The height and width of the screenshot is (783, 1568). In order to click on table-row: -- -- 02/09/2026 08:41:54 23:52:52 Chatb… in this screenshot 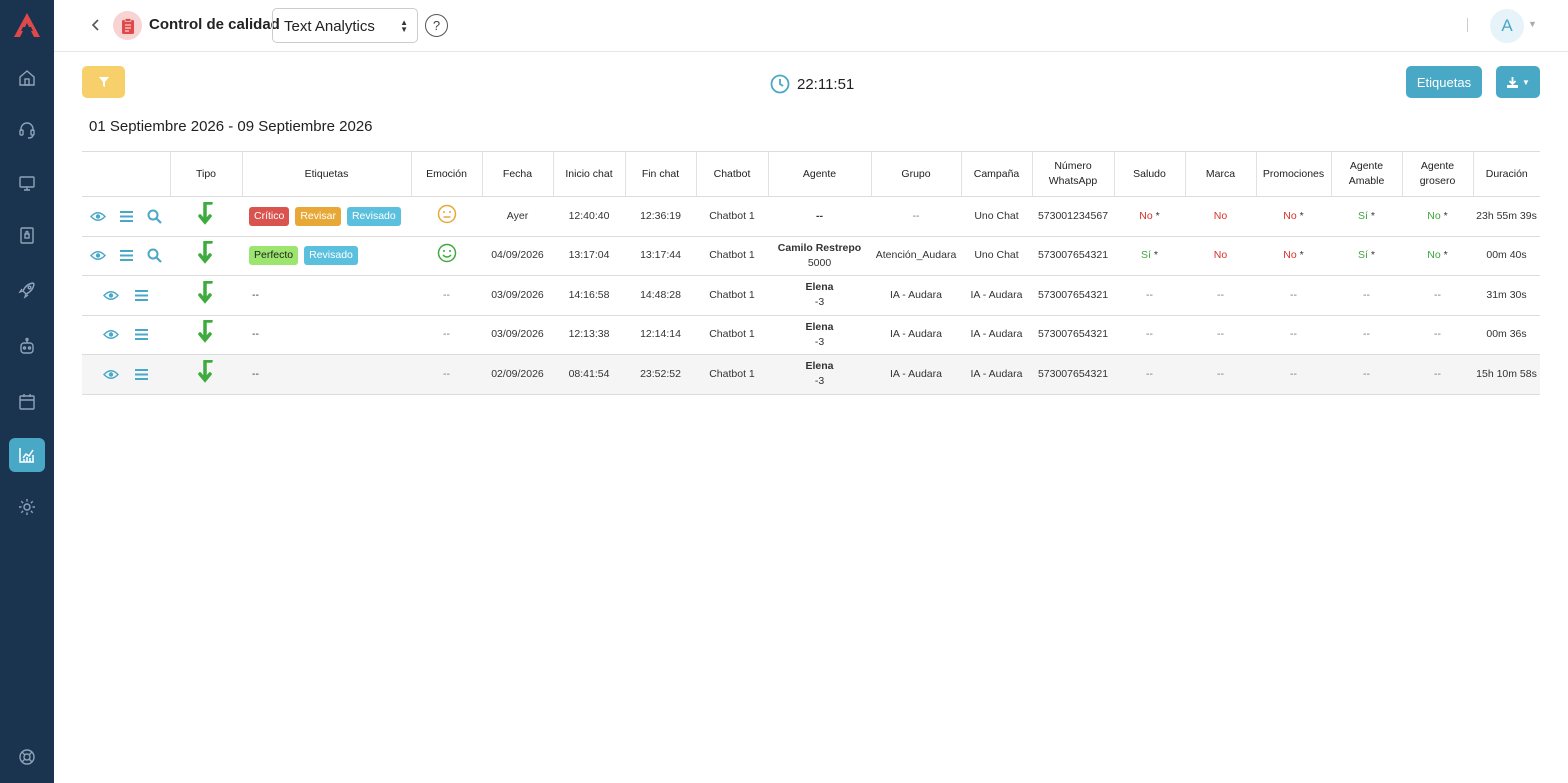, I will do `click(811, 374)`.